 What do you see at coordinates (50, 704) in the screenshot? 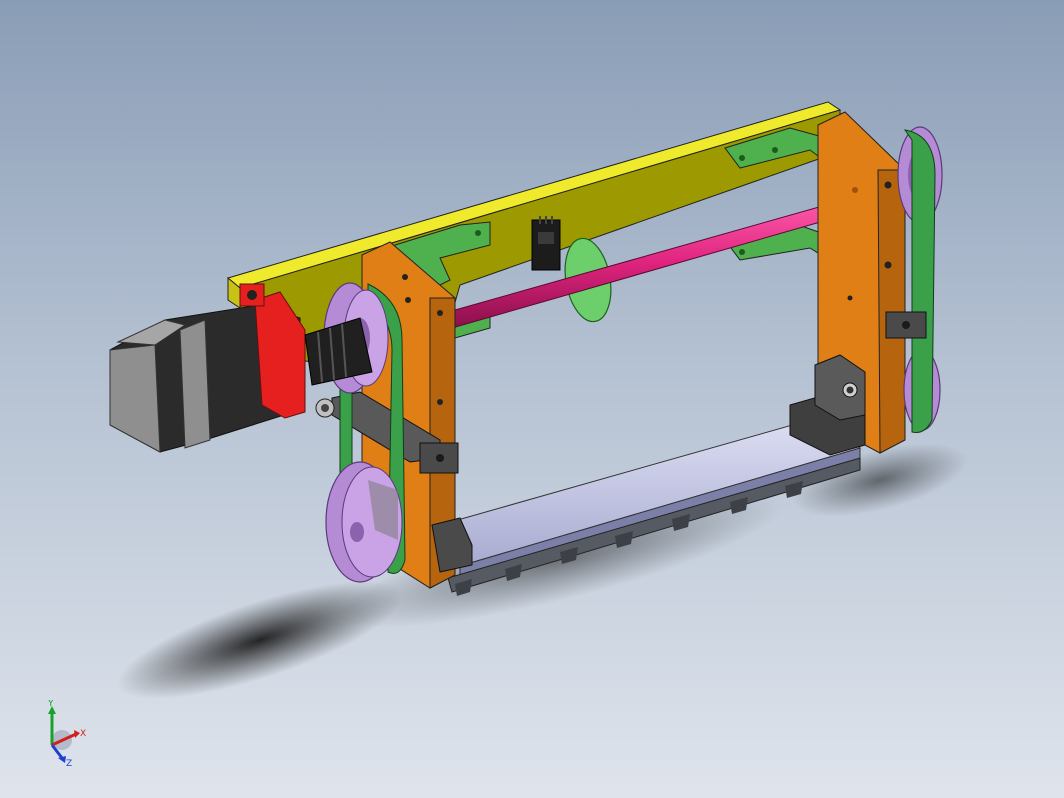
I see `y-axis-label: Y` at bounding box center [50, 704].